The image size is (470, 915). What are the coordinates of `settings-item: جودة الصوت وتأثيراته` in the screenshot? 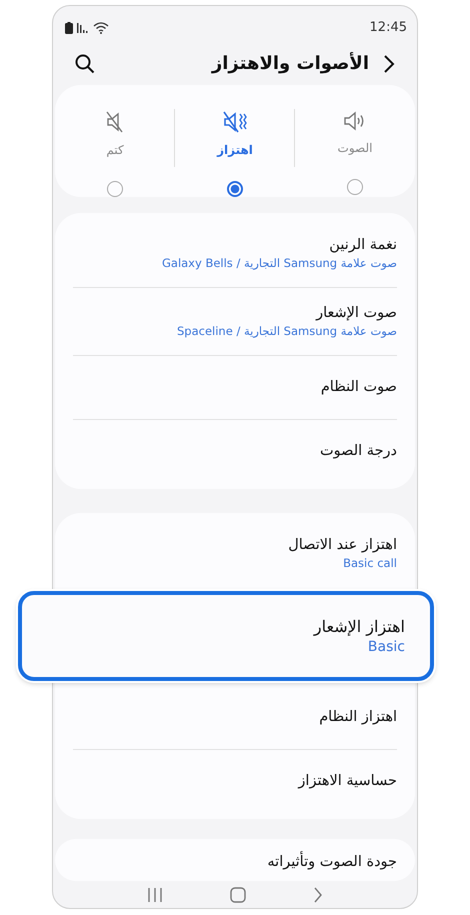 It's located at (235, 867).